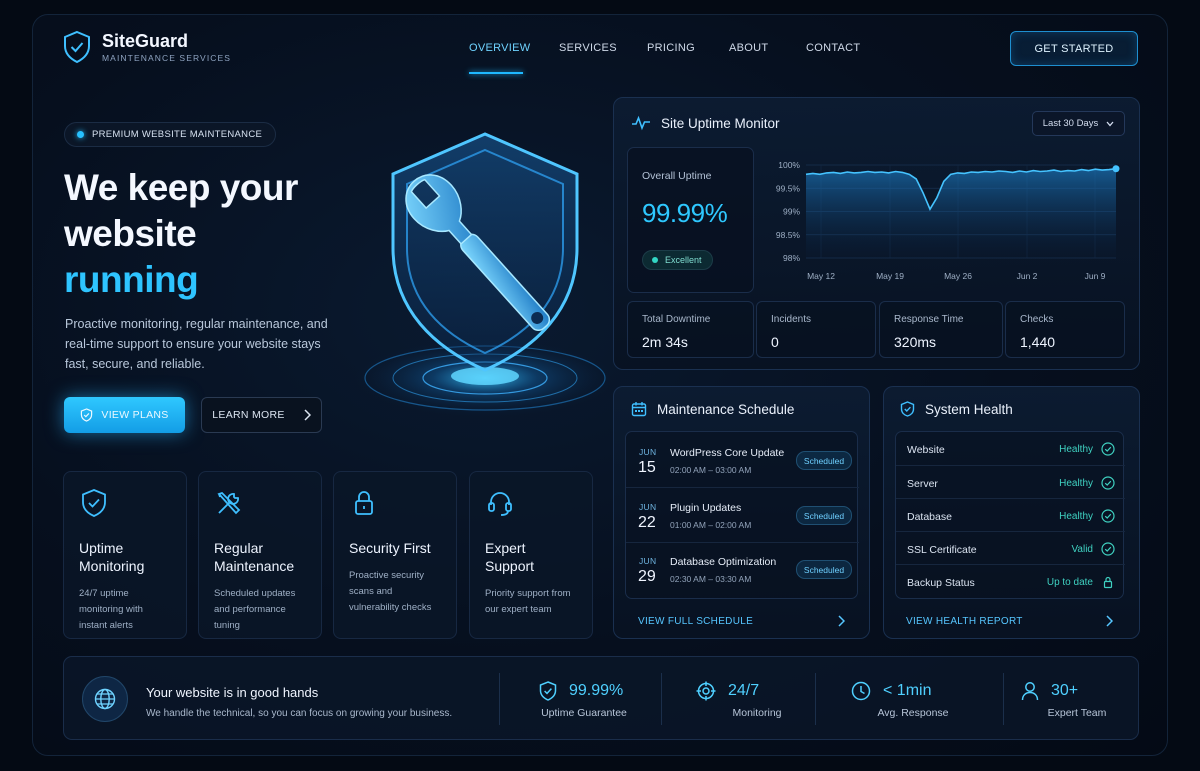 This screenshot has height=771, width=1200. Describe the element at coordinates (791, 212) in the screenshot. I see `y-tick-label: 99%` at that location.